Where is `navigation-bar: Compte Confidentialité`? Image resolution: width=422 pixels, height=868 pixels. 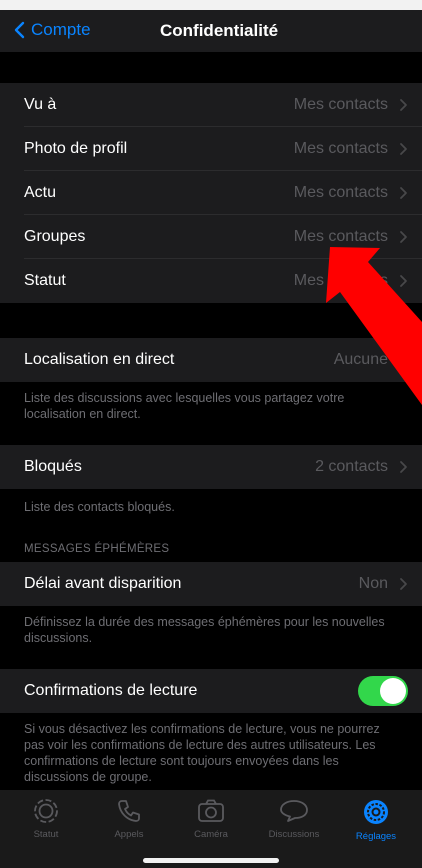 navigation-bar: Compte Confidentialité is located at coordinates (211, 31).